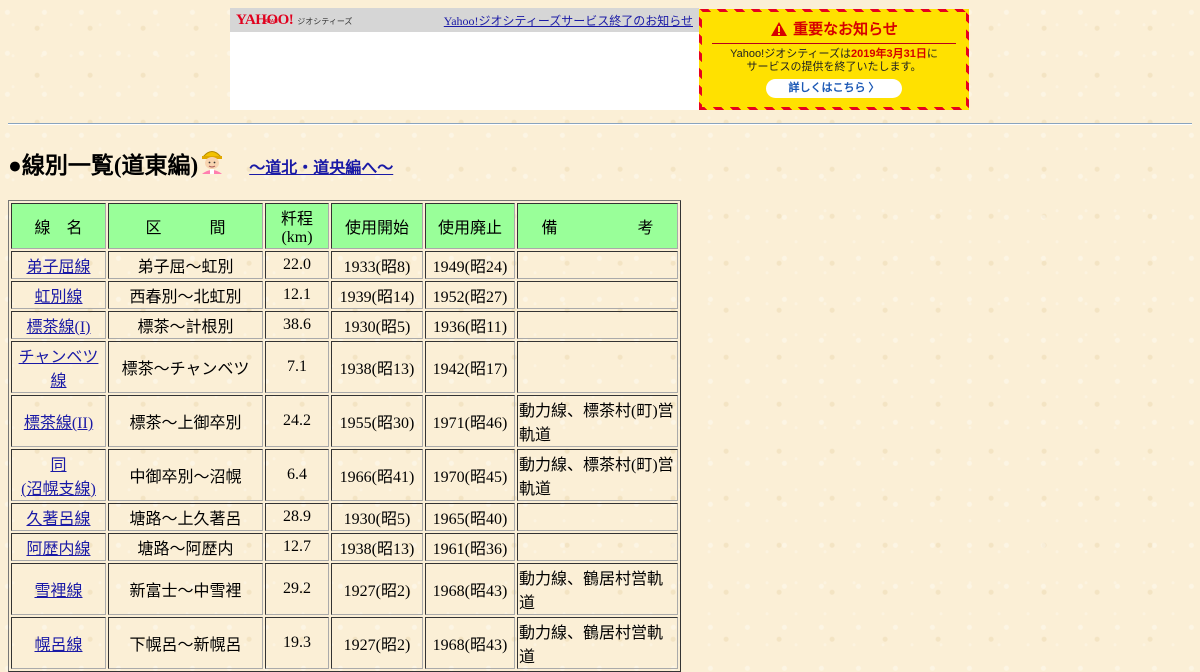 The image size is (1200, 672). What do you see at coordinates (470, 295) in the screenshot?
I see `end-cell: 1952(昭27)` at bounding box center [470, 295].